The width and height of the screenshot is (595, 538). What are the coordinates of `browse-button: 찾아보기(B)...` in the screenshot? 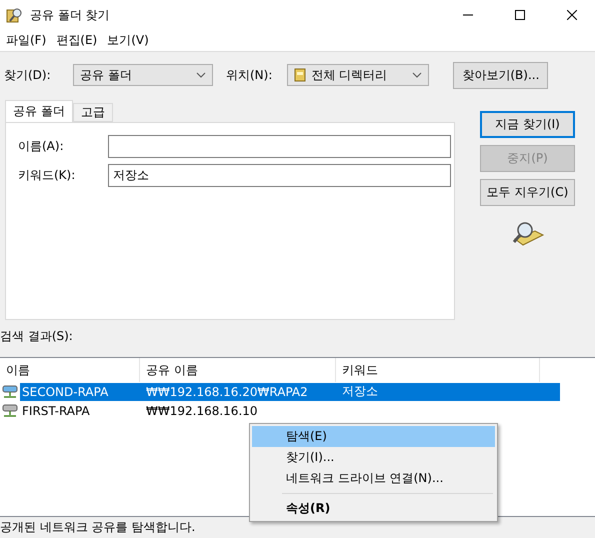 It's located at (500, 75).